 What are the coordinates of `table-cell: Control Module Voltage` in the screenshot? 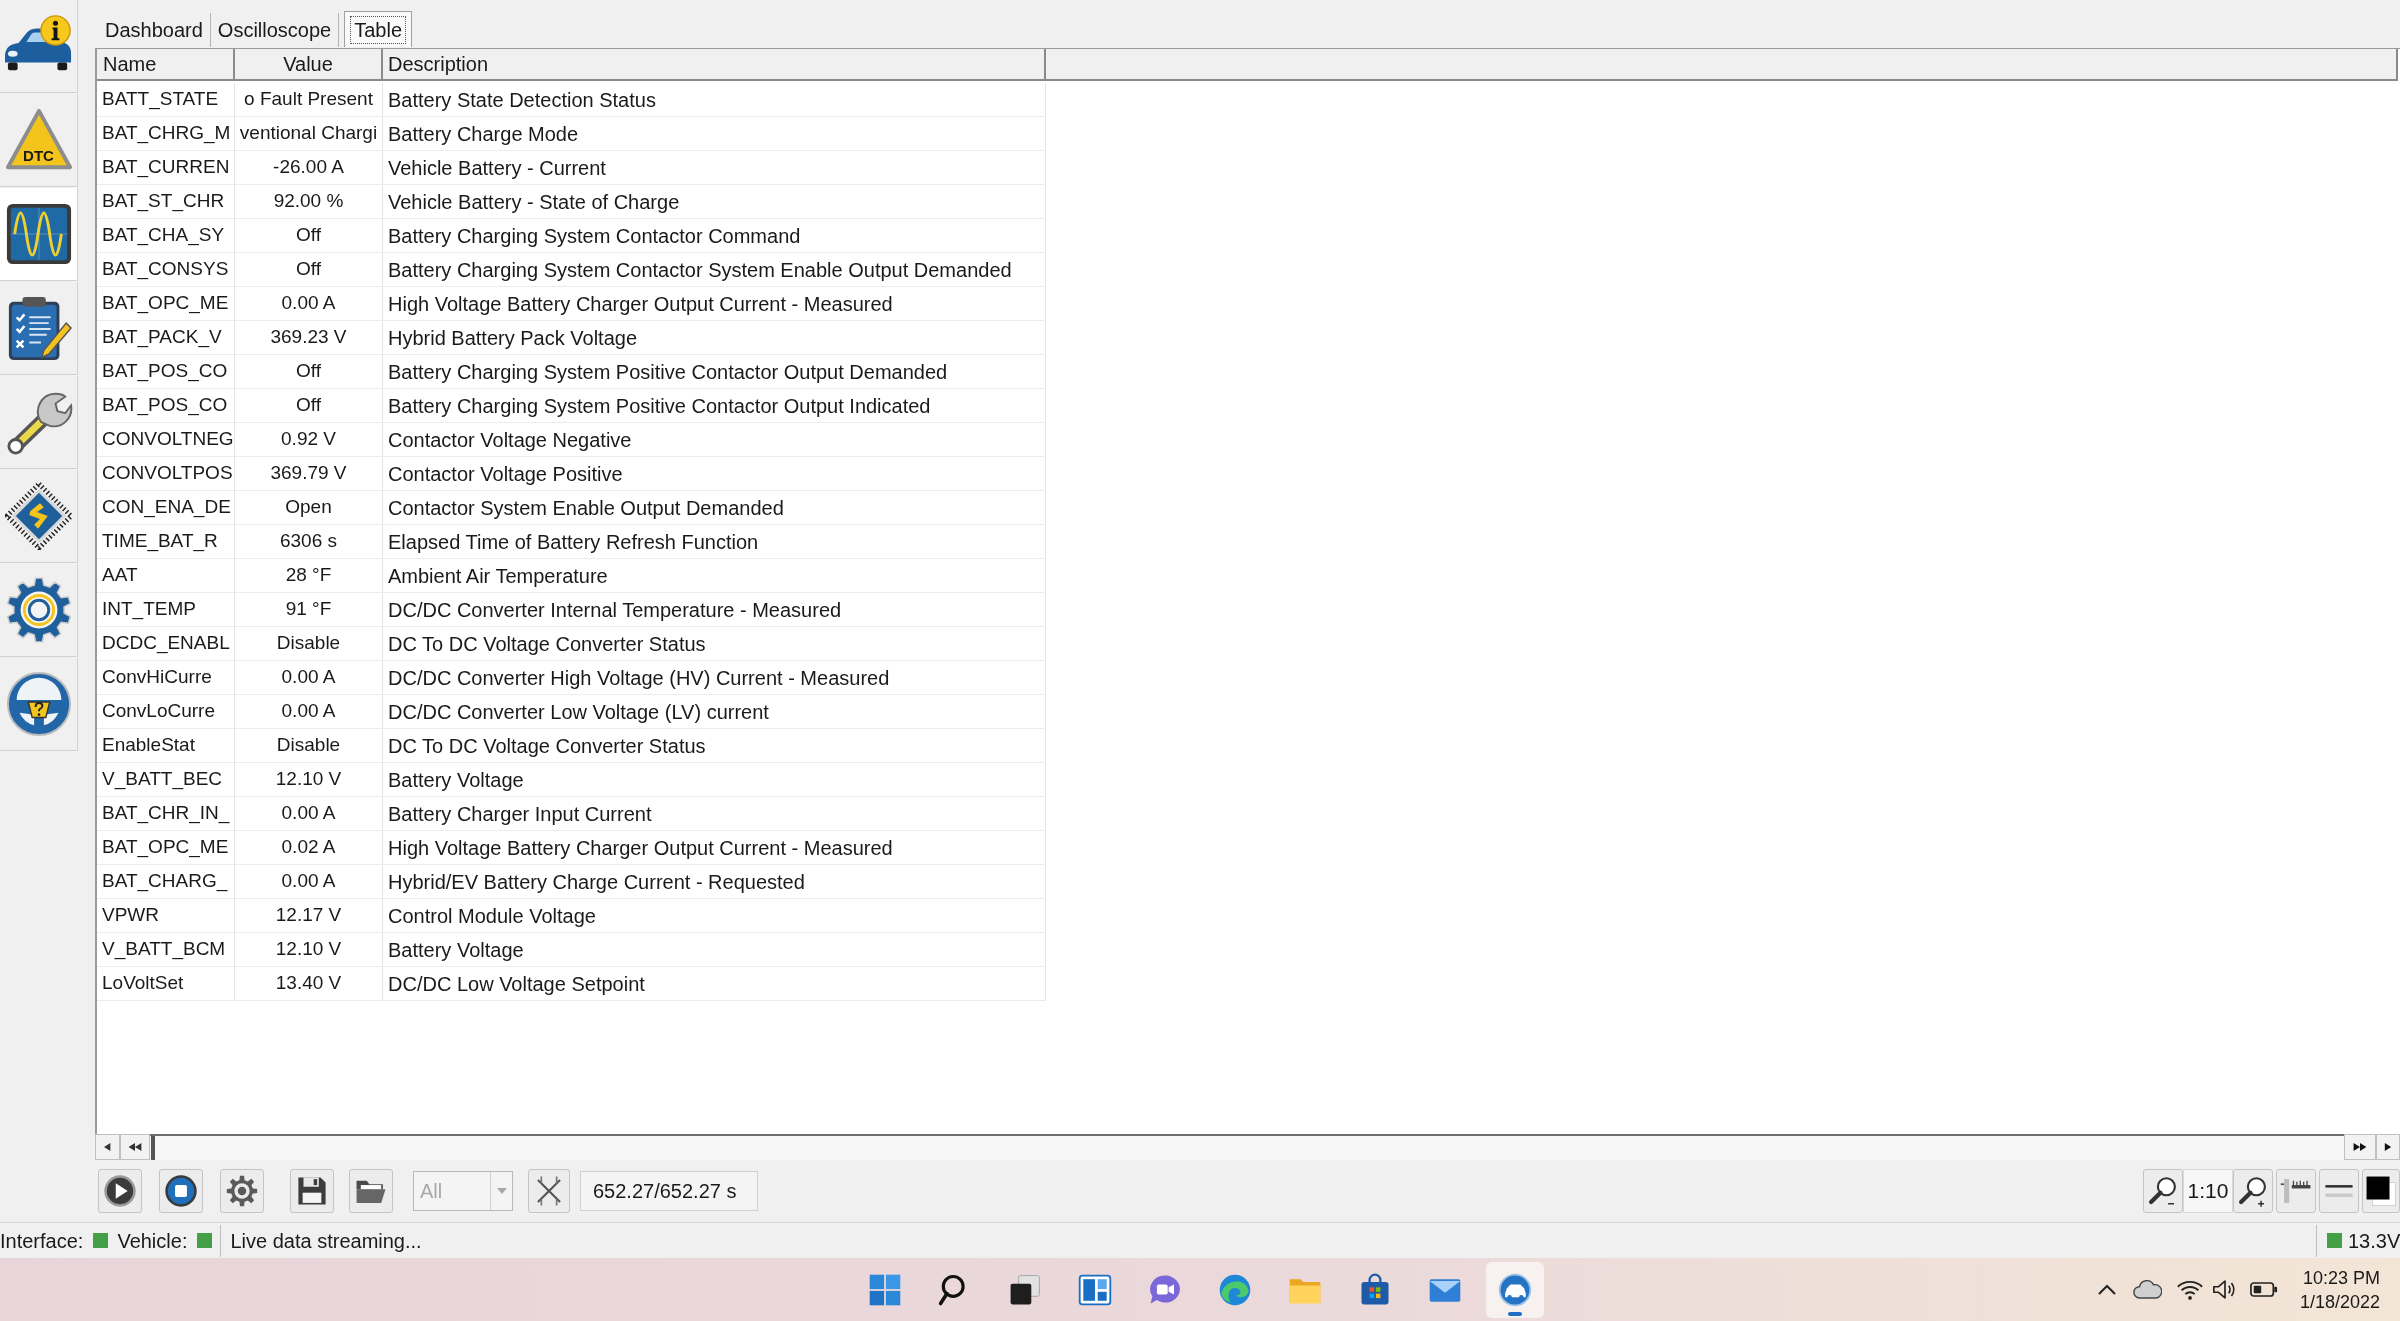 It's located at (714, 915).